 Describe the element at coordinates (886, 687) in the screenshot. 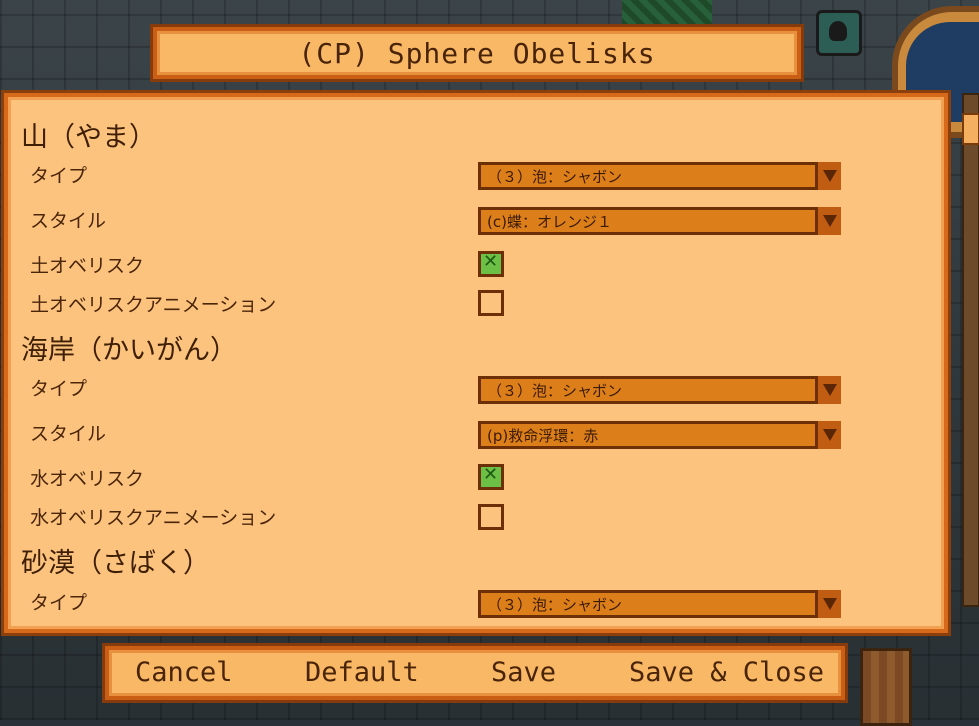

I see `barrel-decoration` at that location.